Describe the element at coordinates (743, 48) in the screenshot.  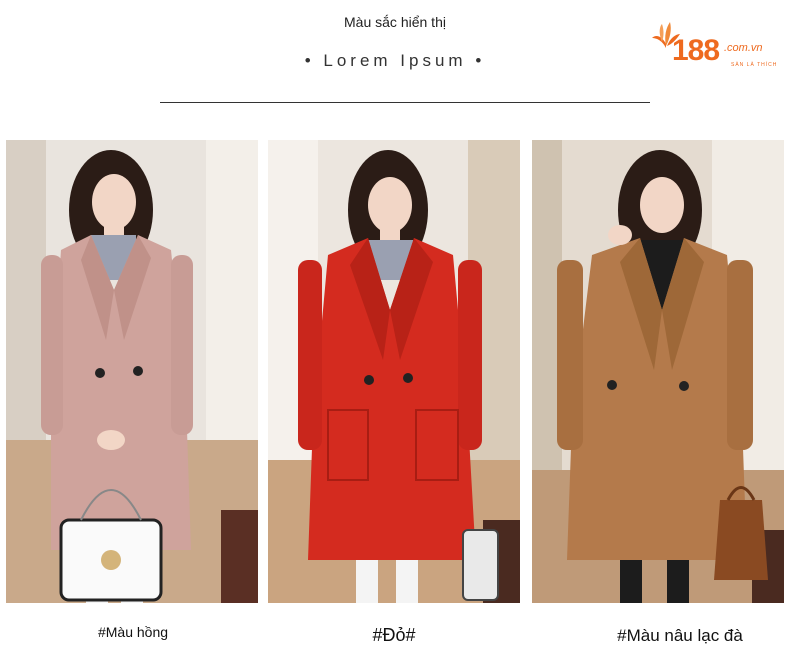
I see `logo-domain: .com.vn` at that location.